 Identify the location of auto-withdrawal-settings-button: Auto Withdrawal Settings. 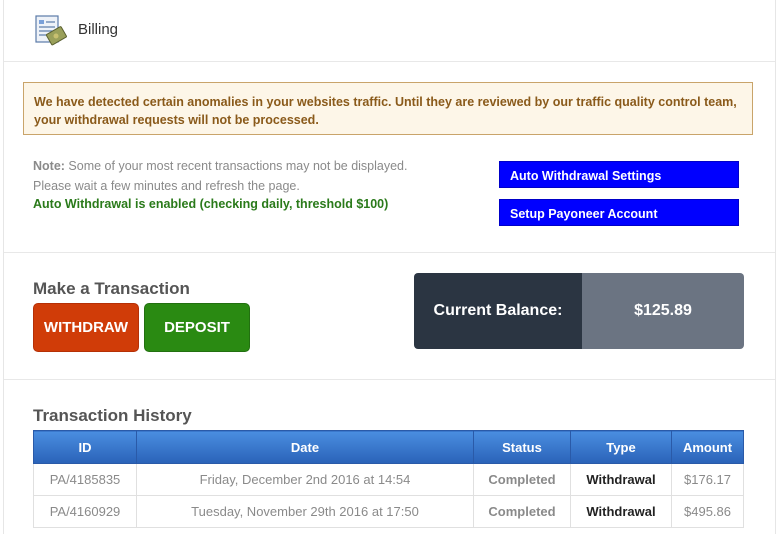
(619, 174).